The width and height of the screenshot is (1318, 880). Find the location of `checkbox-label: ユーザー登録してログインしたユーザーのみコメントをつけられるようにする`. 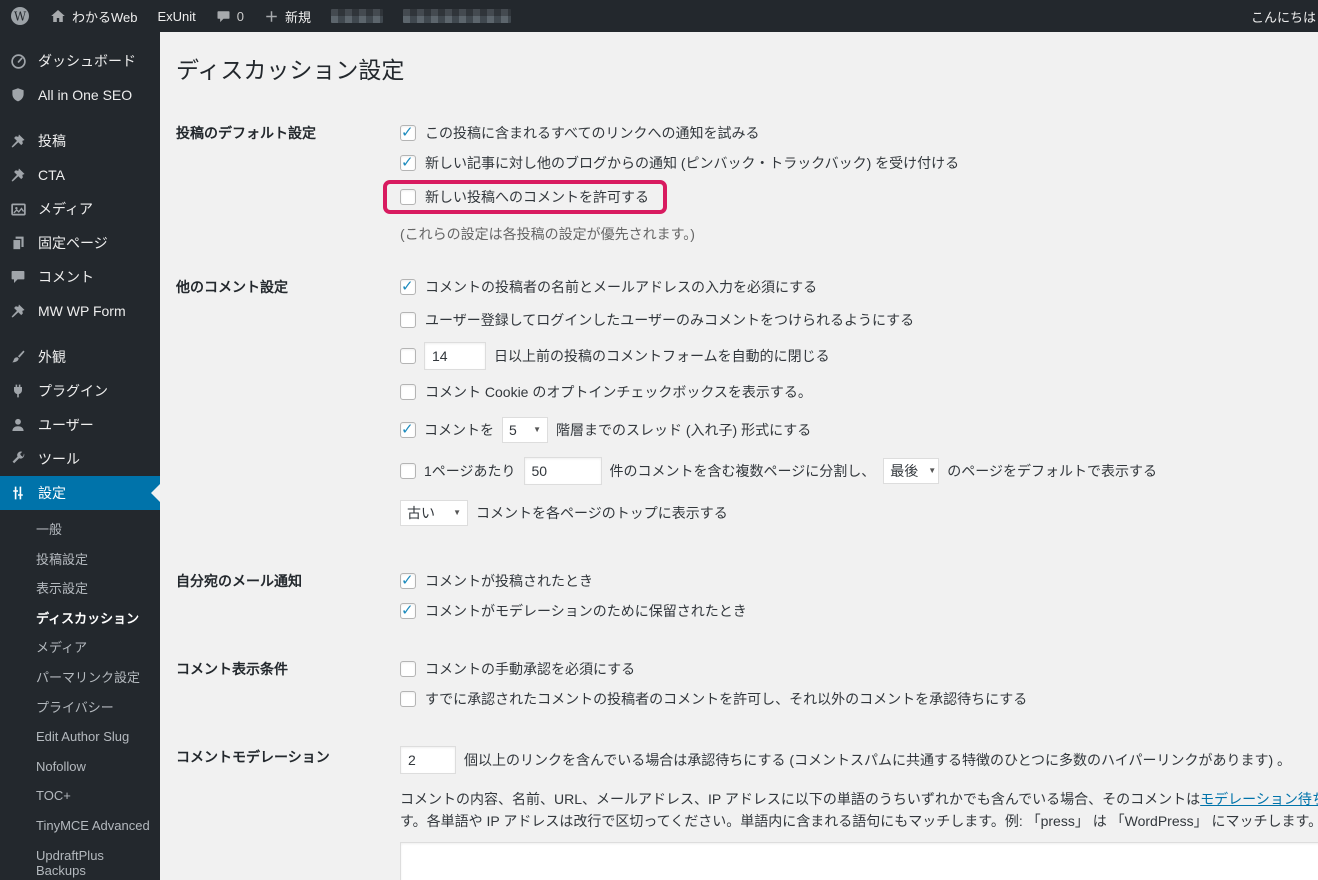

checkbox-label: ユーザー登録してログインしたユーザーのみコメントをつけられるようにする is located at coordinates (669, 320).